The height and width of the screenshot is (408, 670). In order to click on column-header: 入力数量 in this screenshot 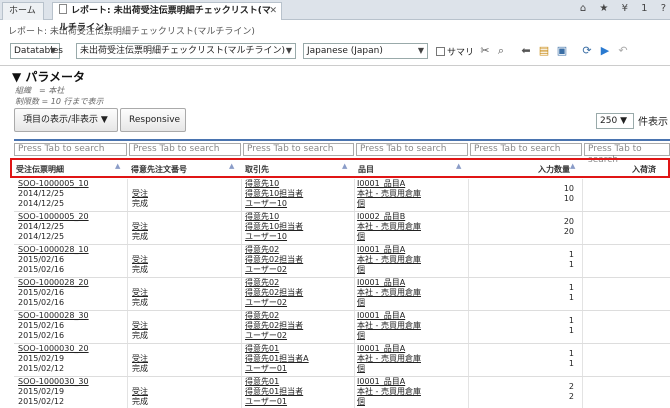, I will do `click(554, 169)`.